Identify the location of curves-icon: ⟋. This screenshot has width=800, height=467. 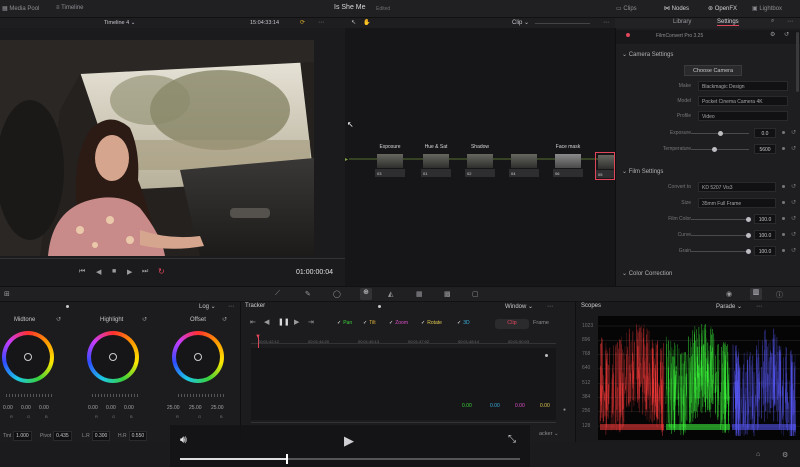
(277, 294).